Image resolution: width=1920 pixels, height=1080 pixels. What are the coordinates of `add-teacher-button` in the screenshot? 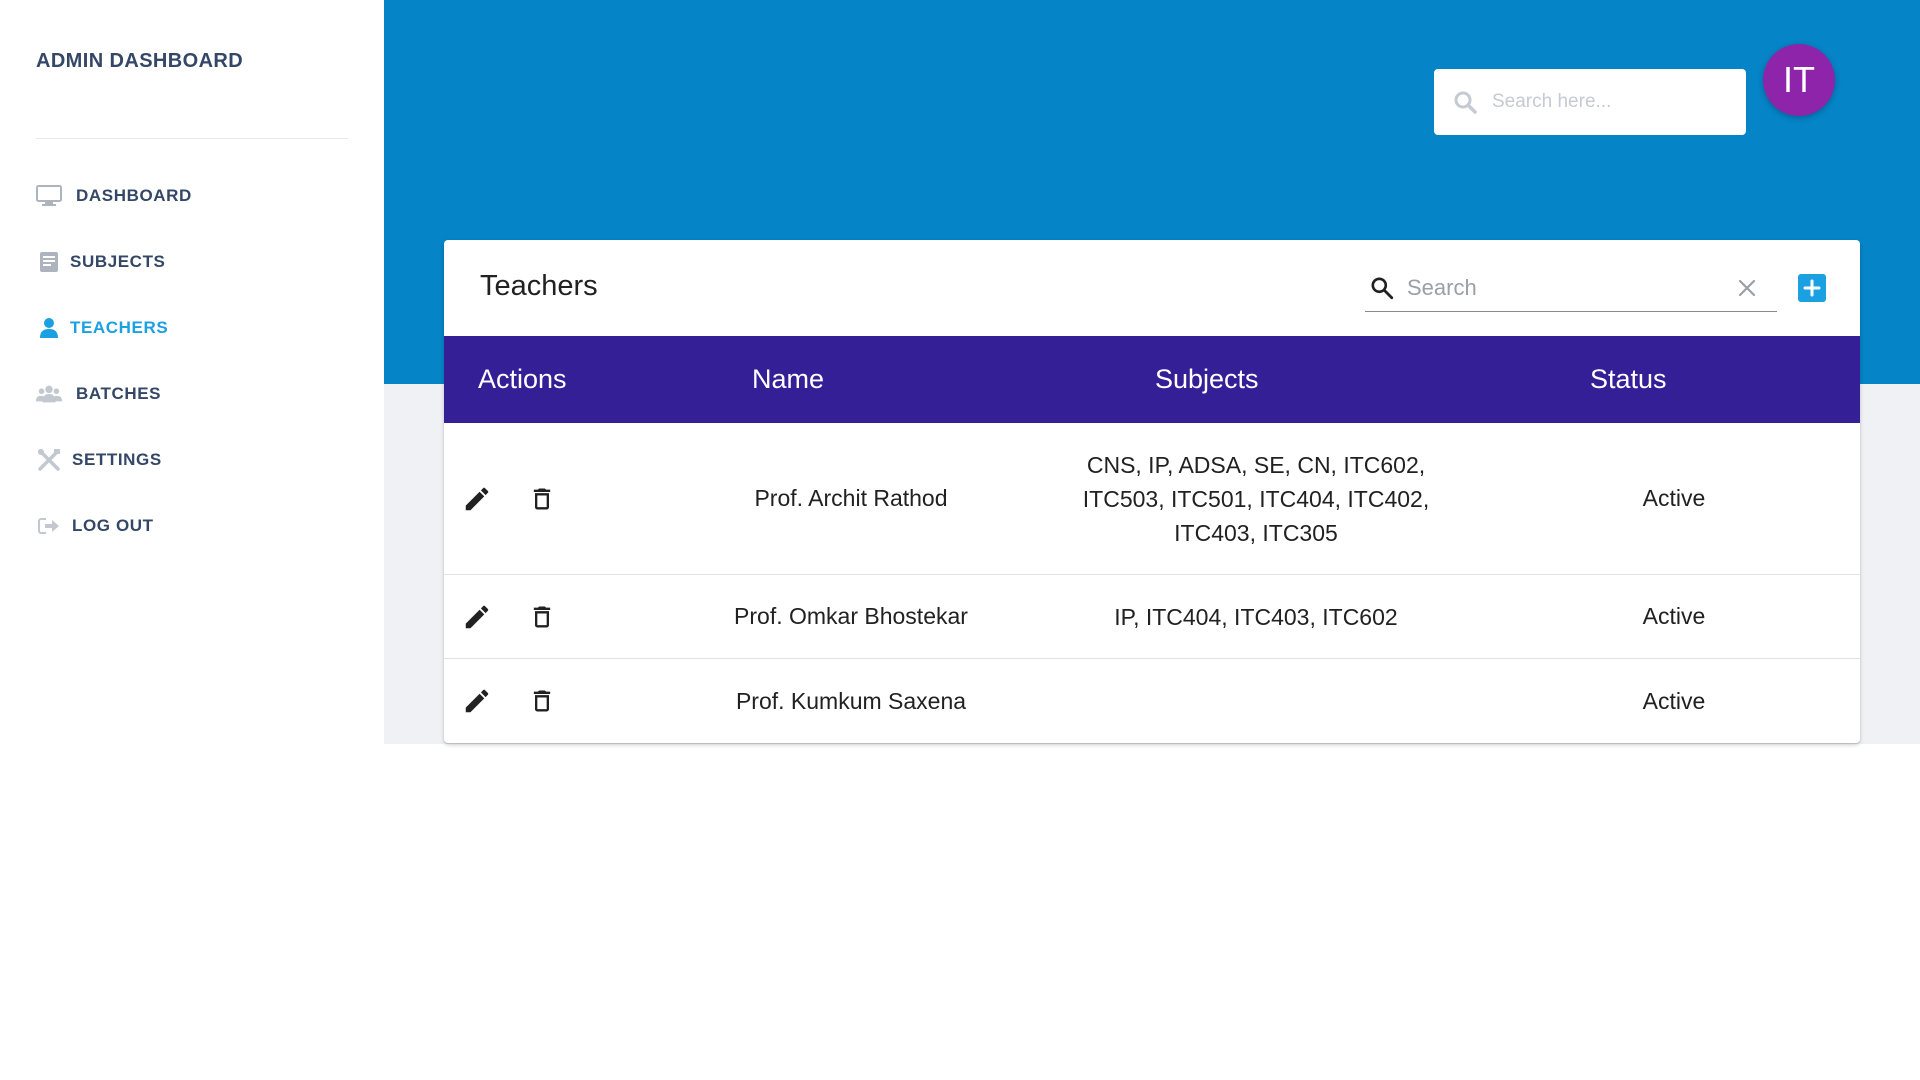 It's located at (1812, 288).